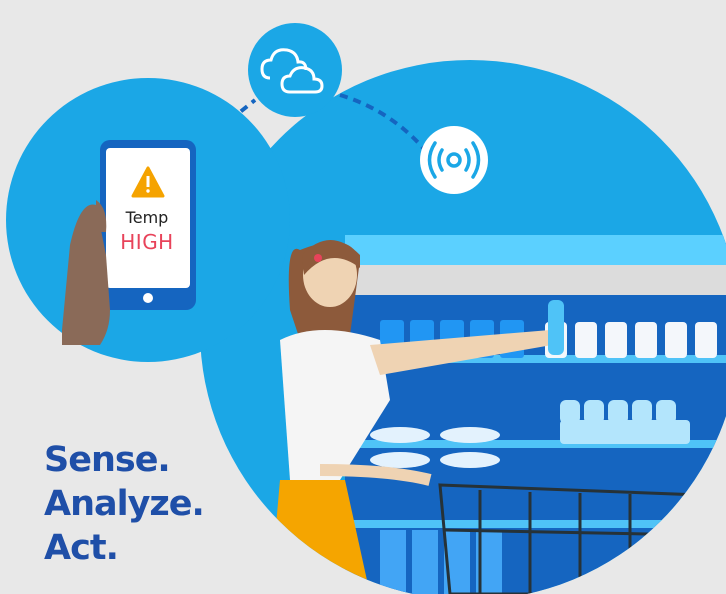 This screenshot has height=594, width=726. Describe the element at coordinates (295, 70) in the screenshot. I see `cloud-bubble` at that location.